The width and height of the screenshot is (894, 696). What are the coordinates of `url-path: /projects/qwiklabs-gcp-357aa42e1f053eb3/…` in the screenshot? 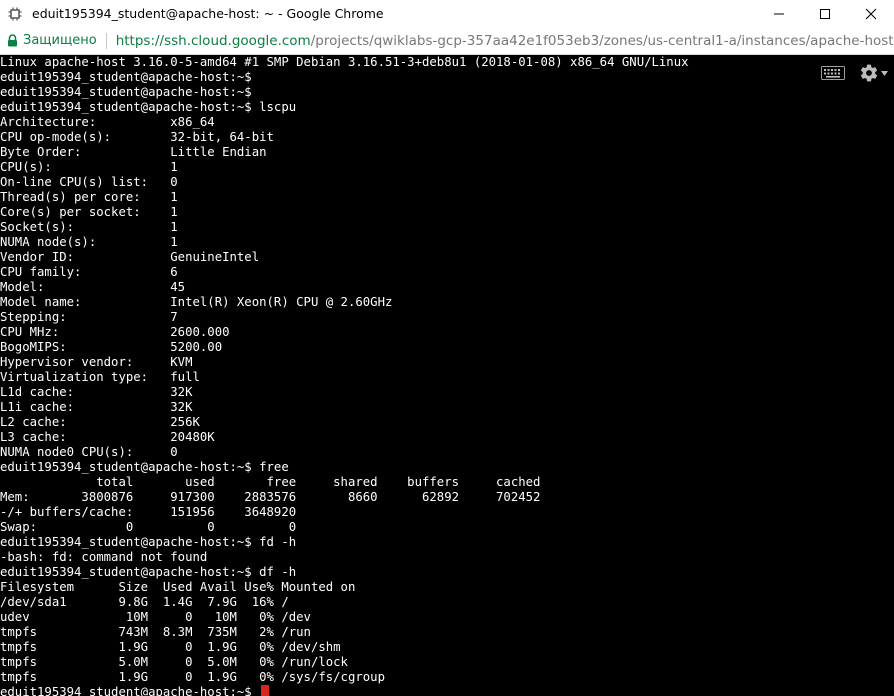 It's located at (602, 40).